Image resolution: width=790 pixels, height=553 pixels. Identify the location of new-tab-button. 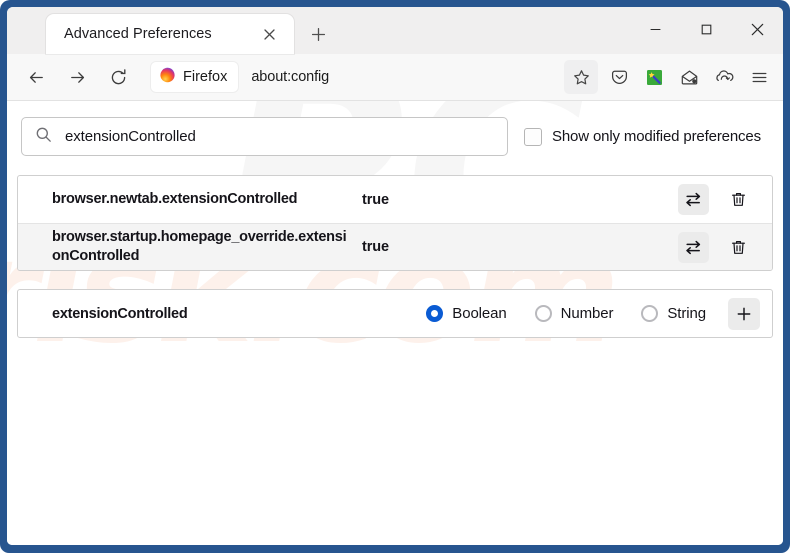
(318, 34).